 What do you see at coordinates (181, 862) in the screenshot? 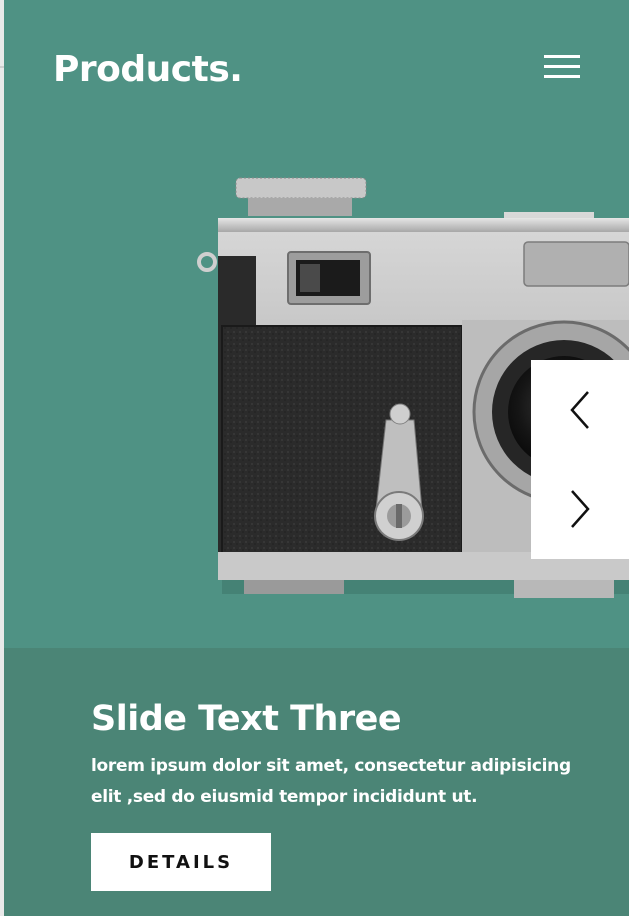
I see `details-button: DETAILS` at bounding box center [181, 862].